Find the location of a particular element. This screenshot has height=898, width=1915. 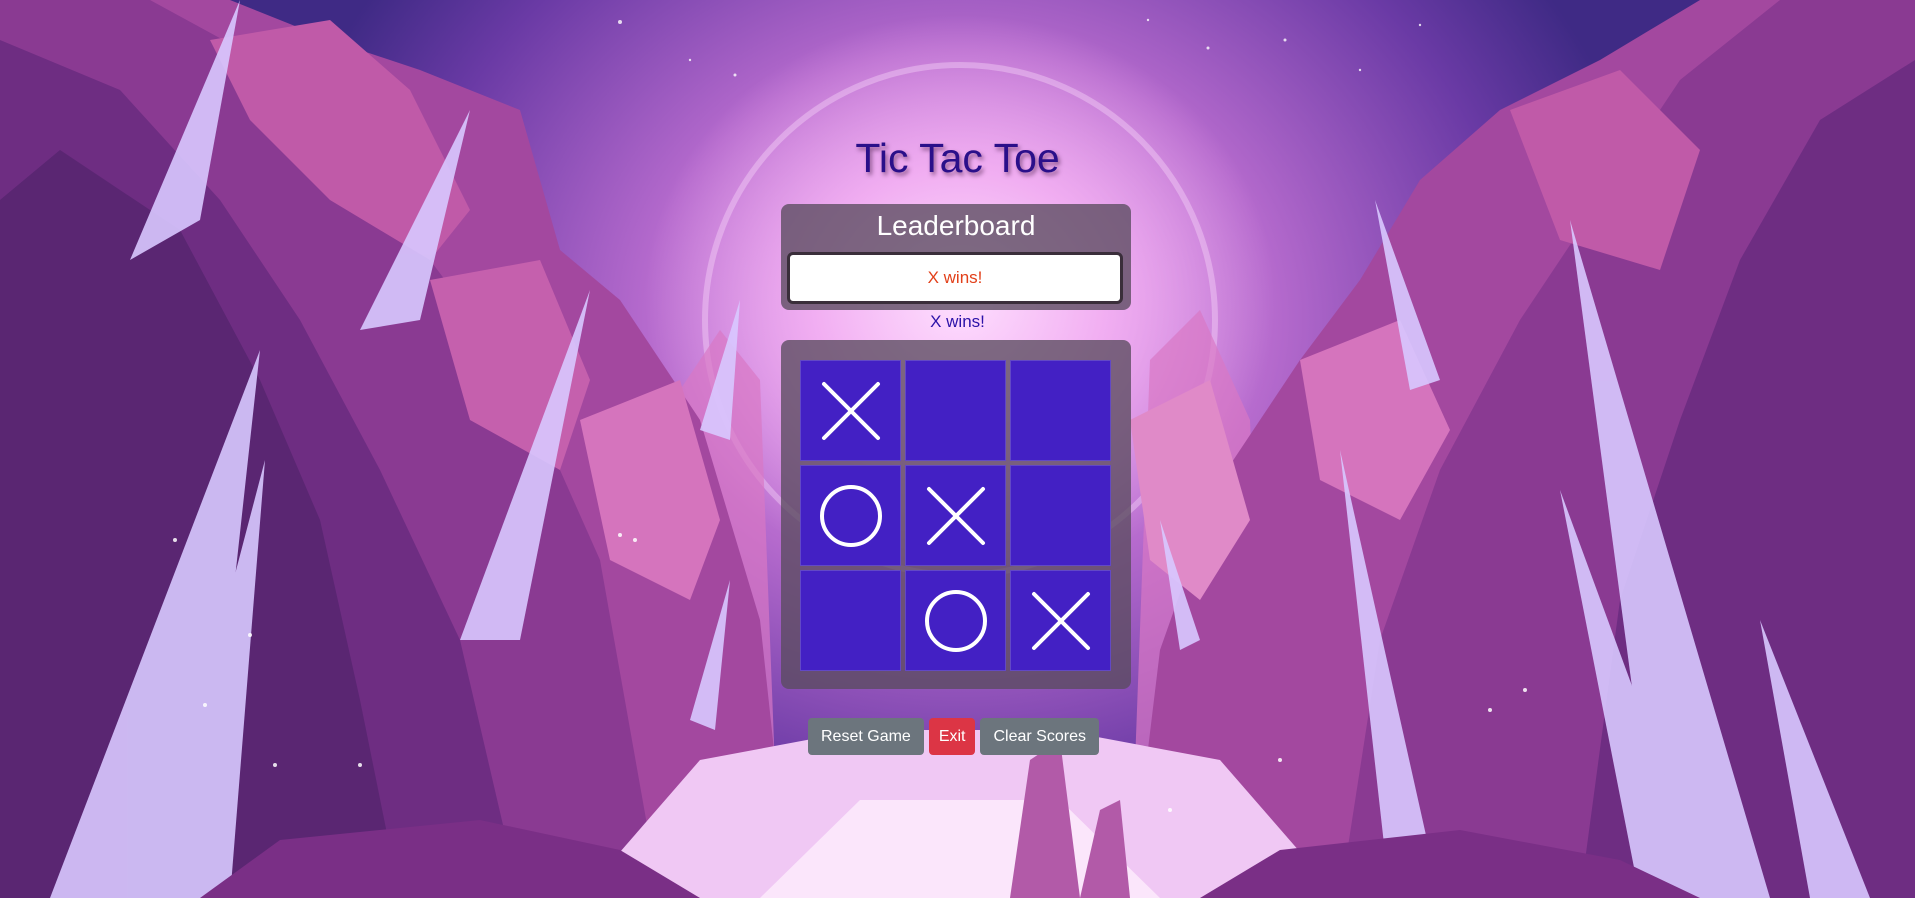

leaderboard-result: X wins! is located at coordinates (955, 278).